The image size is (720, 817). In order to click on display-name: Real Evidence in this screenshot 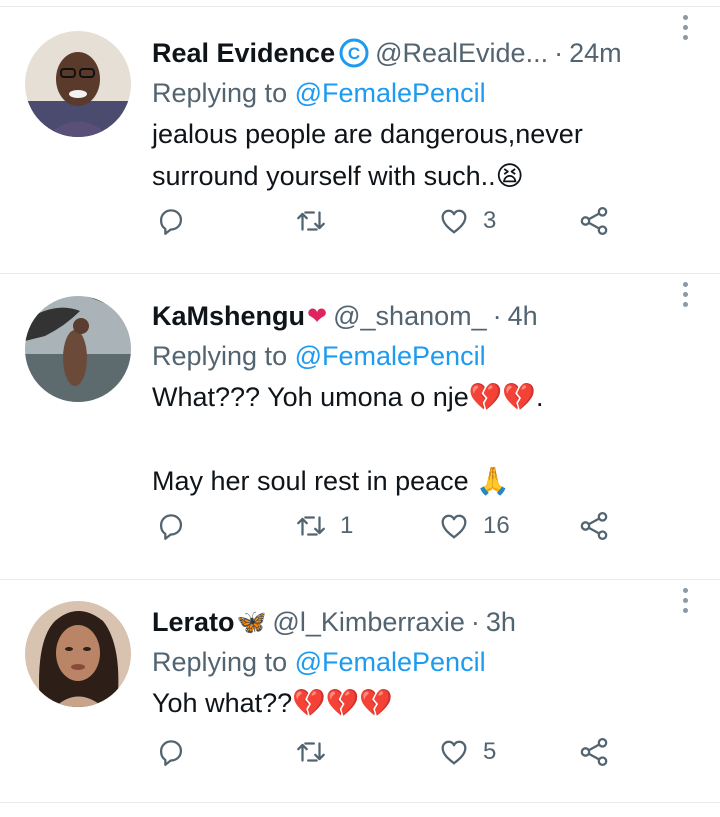, I will do `click(243, 53)`.